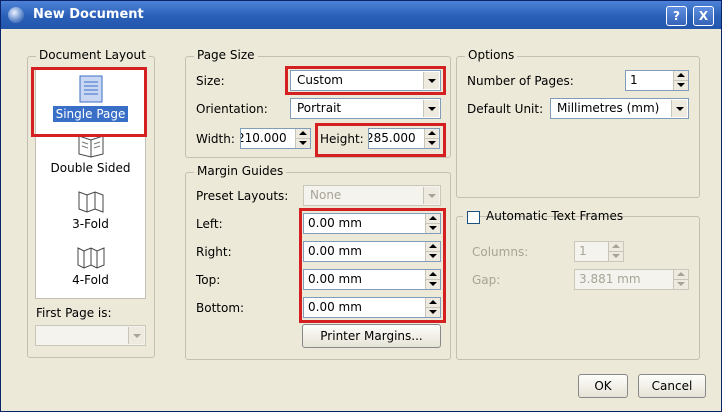 The width and height of the screenshot is (722, 412). I want to click on first-page-label: First Page is:, so click(74, 313).